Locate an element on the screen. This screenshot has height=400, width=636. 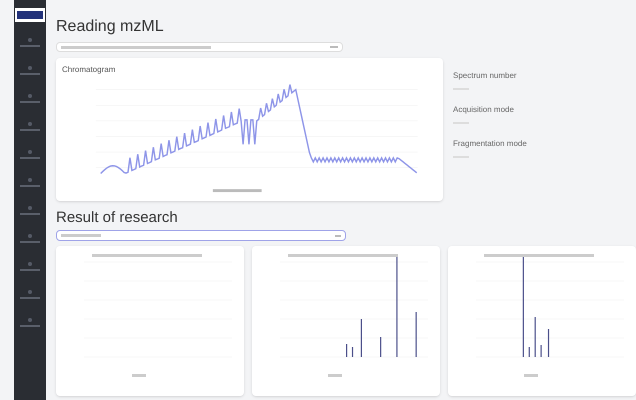
info-label: Fragmentation mode is located at coordinates (490, 144).